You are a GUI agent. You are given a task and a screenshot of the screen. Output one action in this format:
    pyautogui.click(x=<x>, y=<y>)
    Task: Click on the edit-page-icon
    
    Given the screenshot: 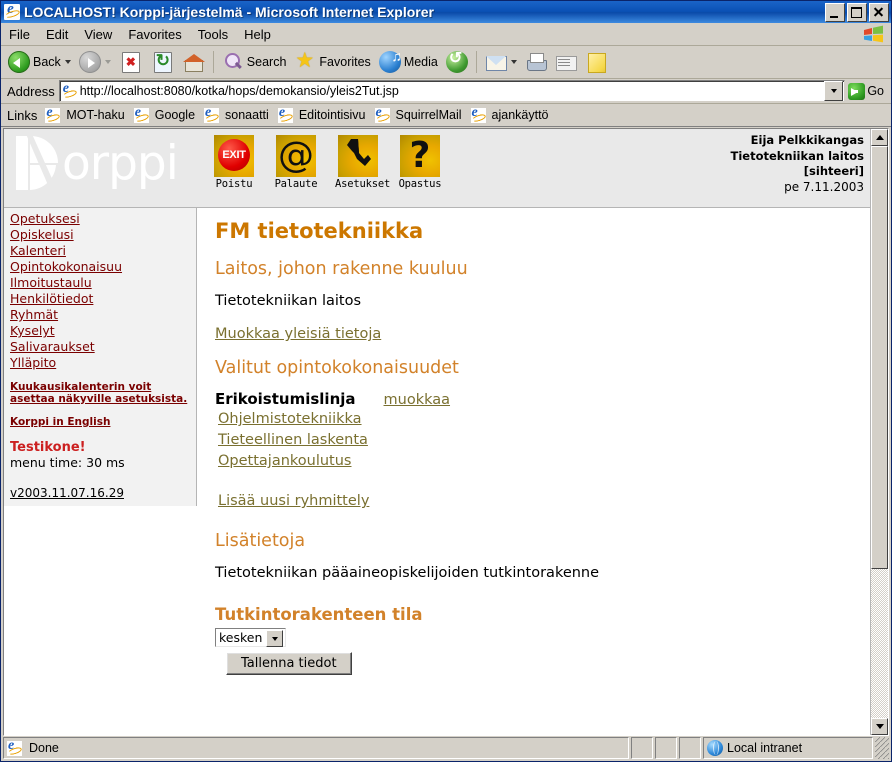 What is the action you would take?
    pyautogui.click(x=566, y=62)
    